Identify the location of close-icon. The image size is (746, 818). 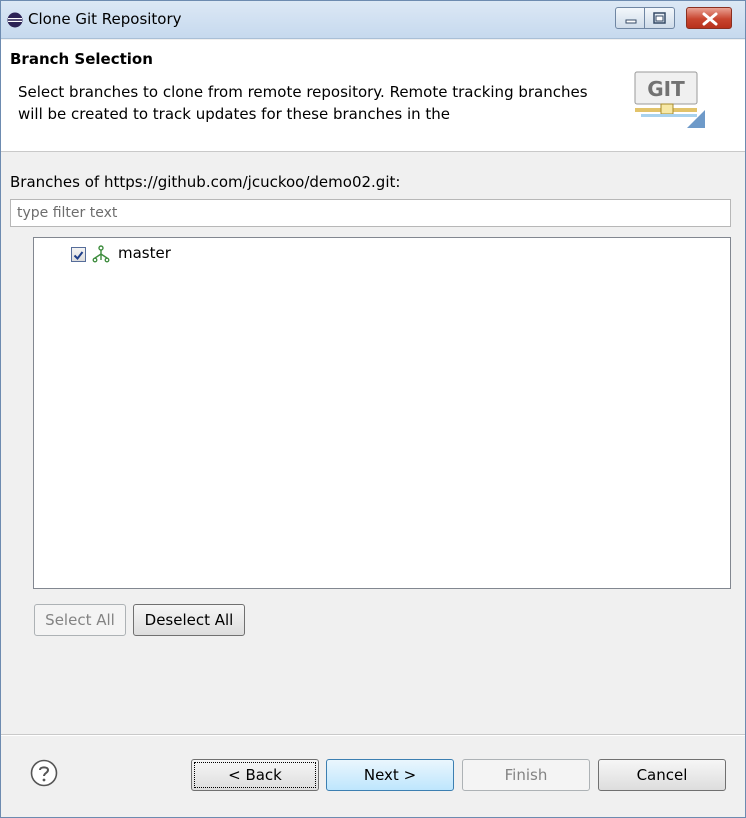
(710, 19).